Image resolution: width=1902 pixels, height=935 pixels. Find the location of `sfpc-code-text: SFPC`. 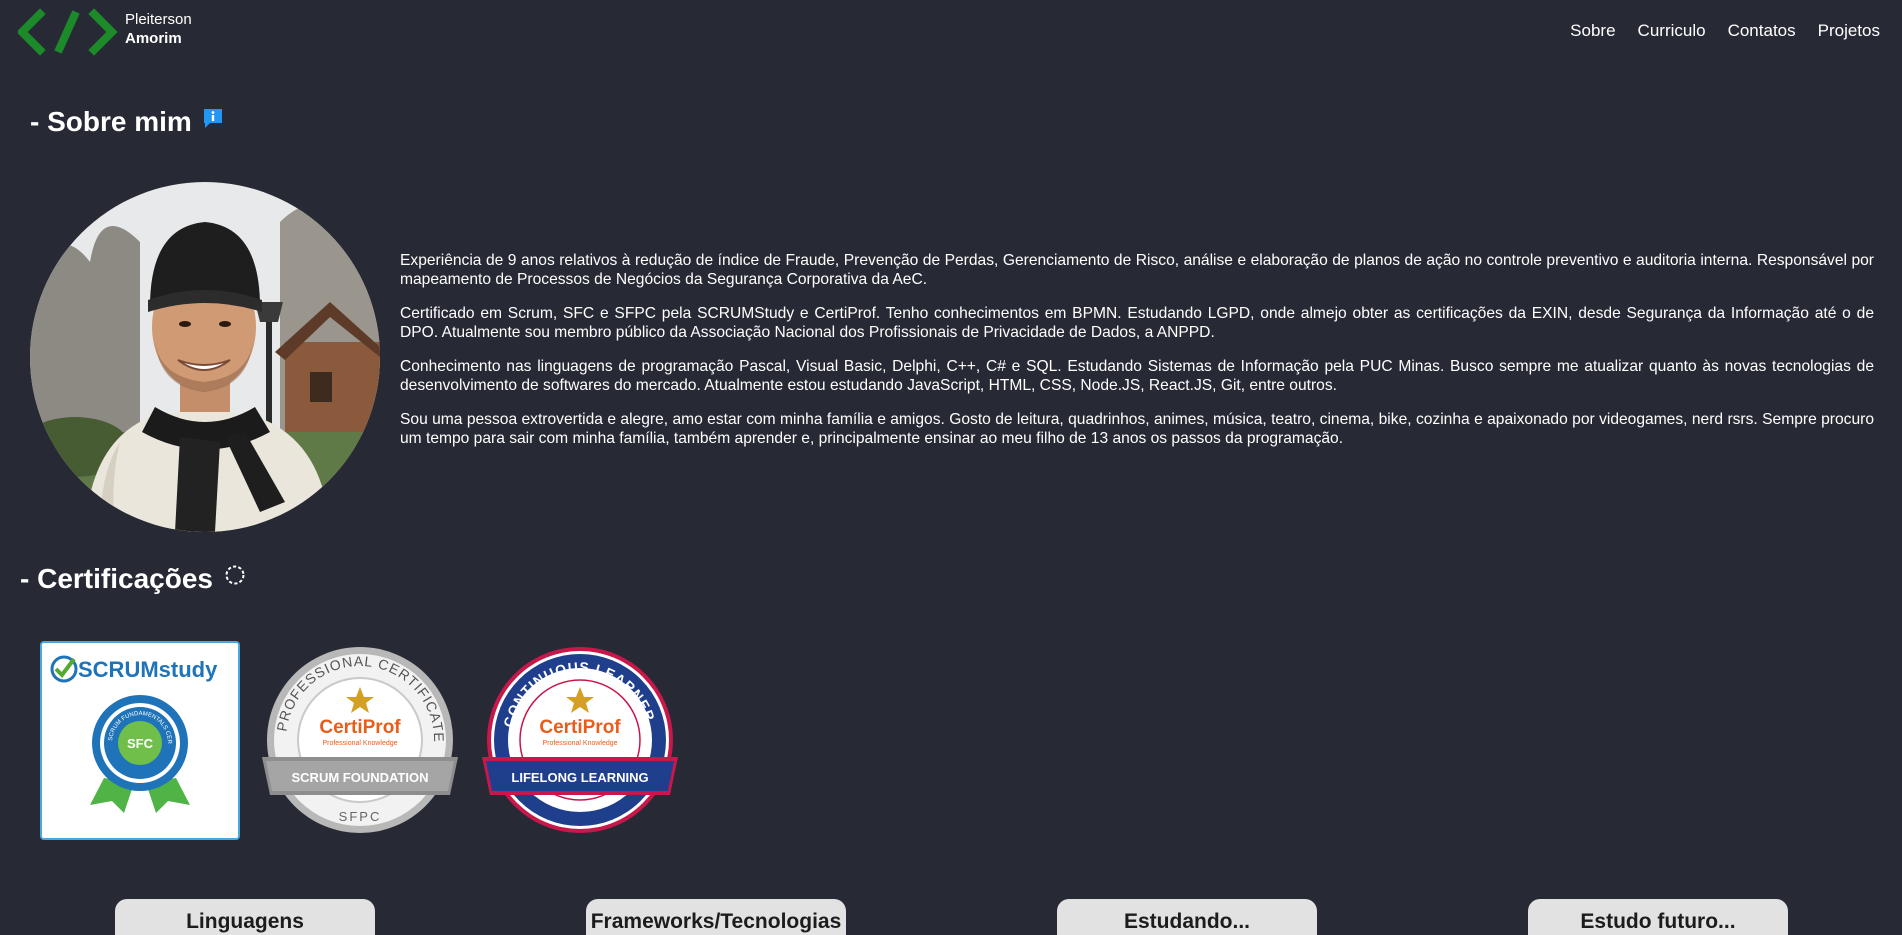

sfpc-code-text: SFPC is located at coordinates (360, 816).